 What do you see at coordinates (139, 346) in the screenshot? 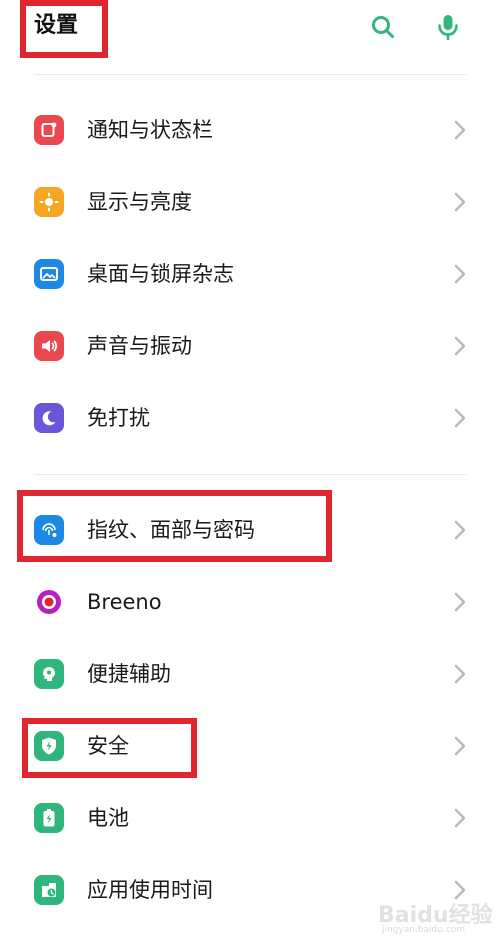
I see `settings-item-label: 声音与振动` at bounding box center [139, 346].